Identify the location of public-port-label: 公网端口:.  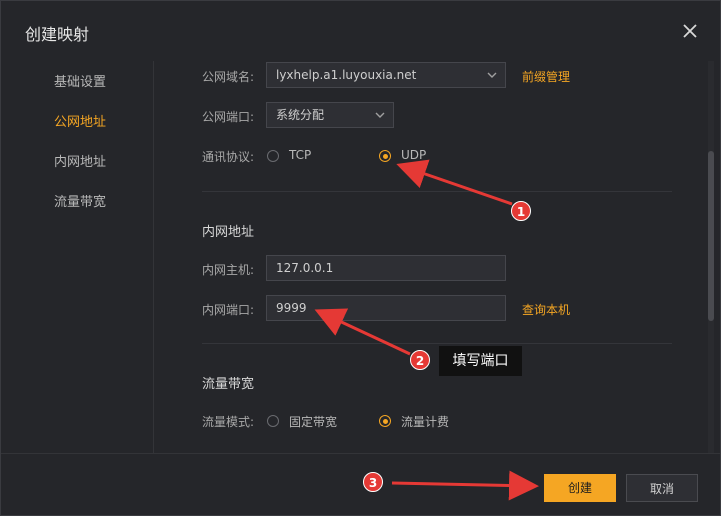
(228, 117).